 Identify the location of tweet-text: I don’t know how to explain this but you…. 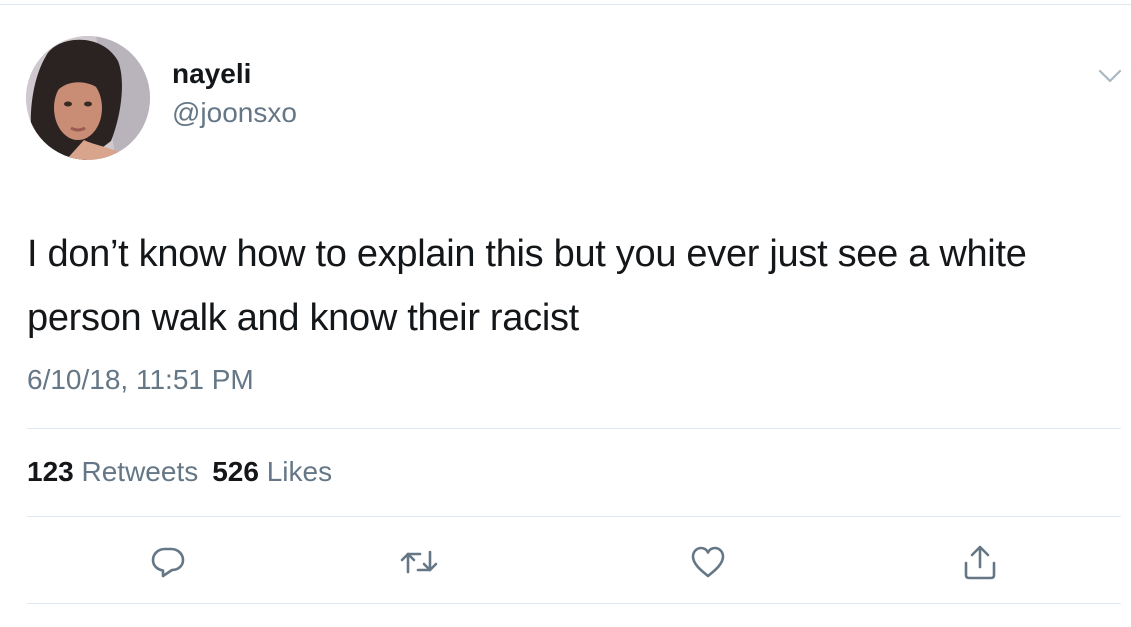
(527, 286).